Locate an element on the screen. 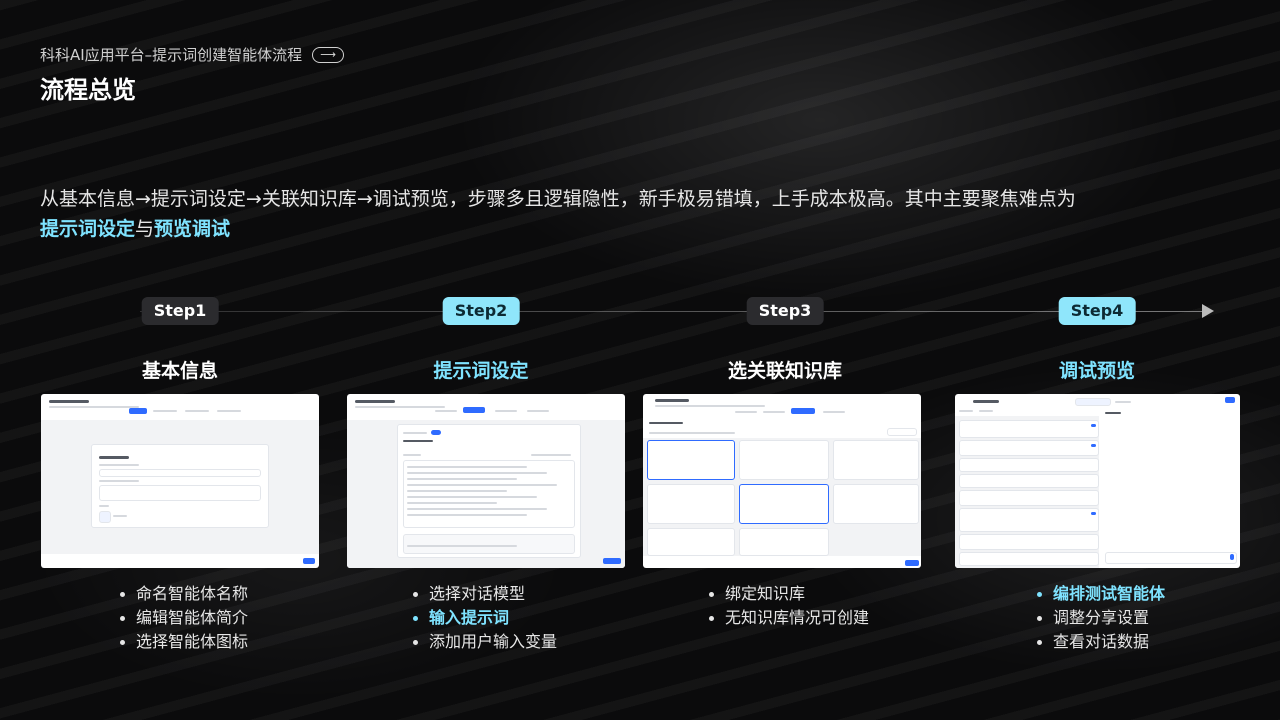 This screenshot has height=720, width=1280. step2-screenshot is located at coordinates (486, 481).